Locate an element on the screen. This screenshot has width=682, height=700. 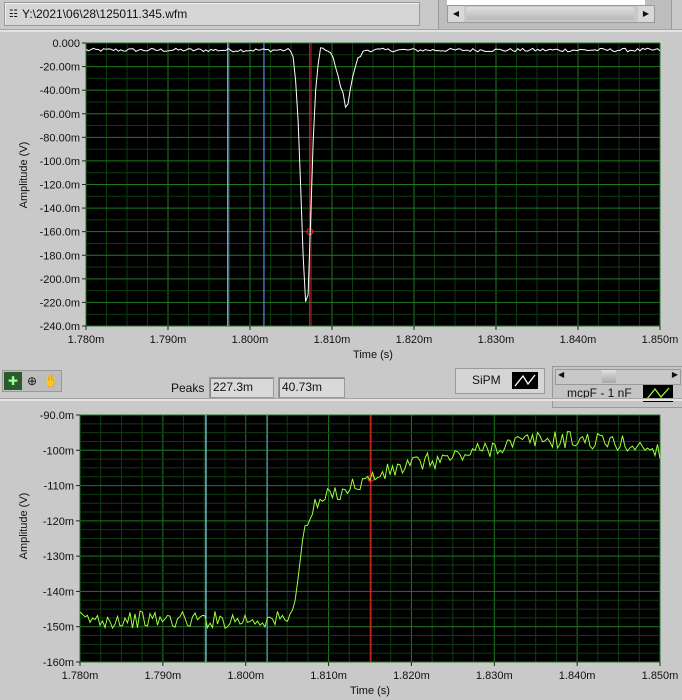
y-tick-label: -180.0m is located at coordinates (60, 256).